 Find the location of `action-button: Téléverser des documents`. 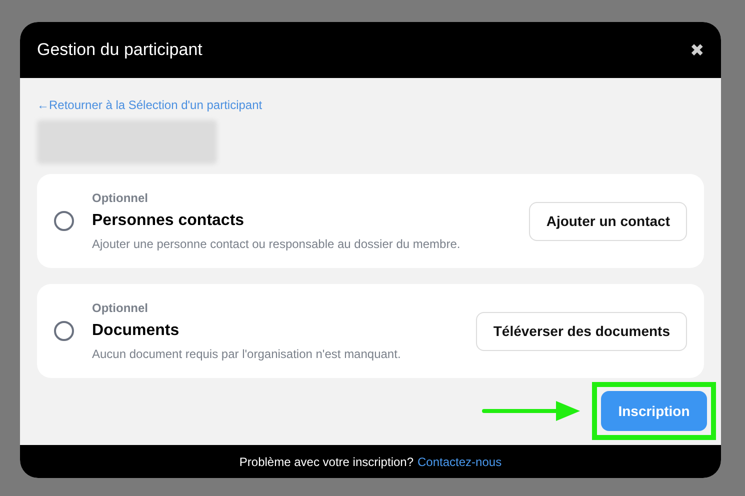

action-button: Téléverser des documents is located at coordinates (581, 331).